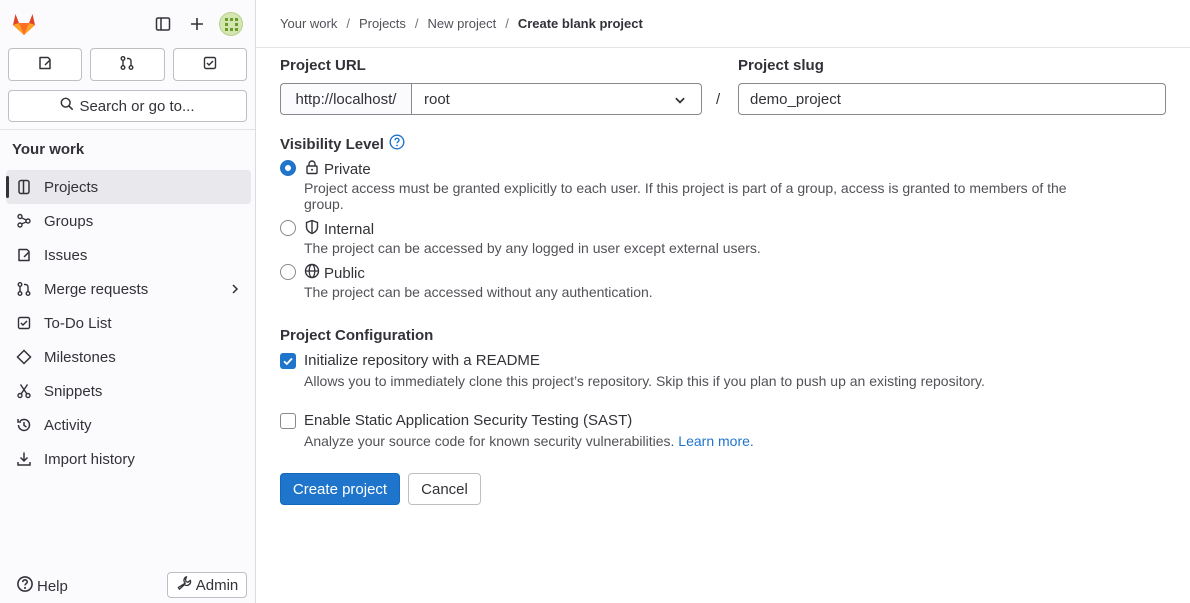 This screenshot has width=1190, height=603. I want to click on quick-actions, so click(127, 64).